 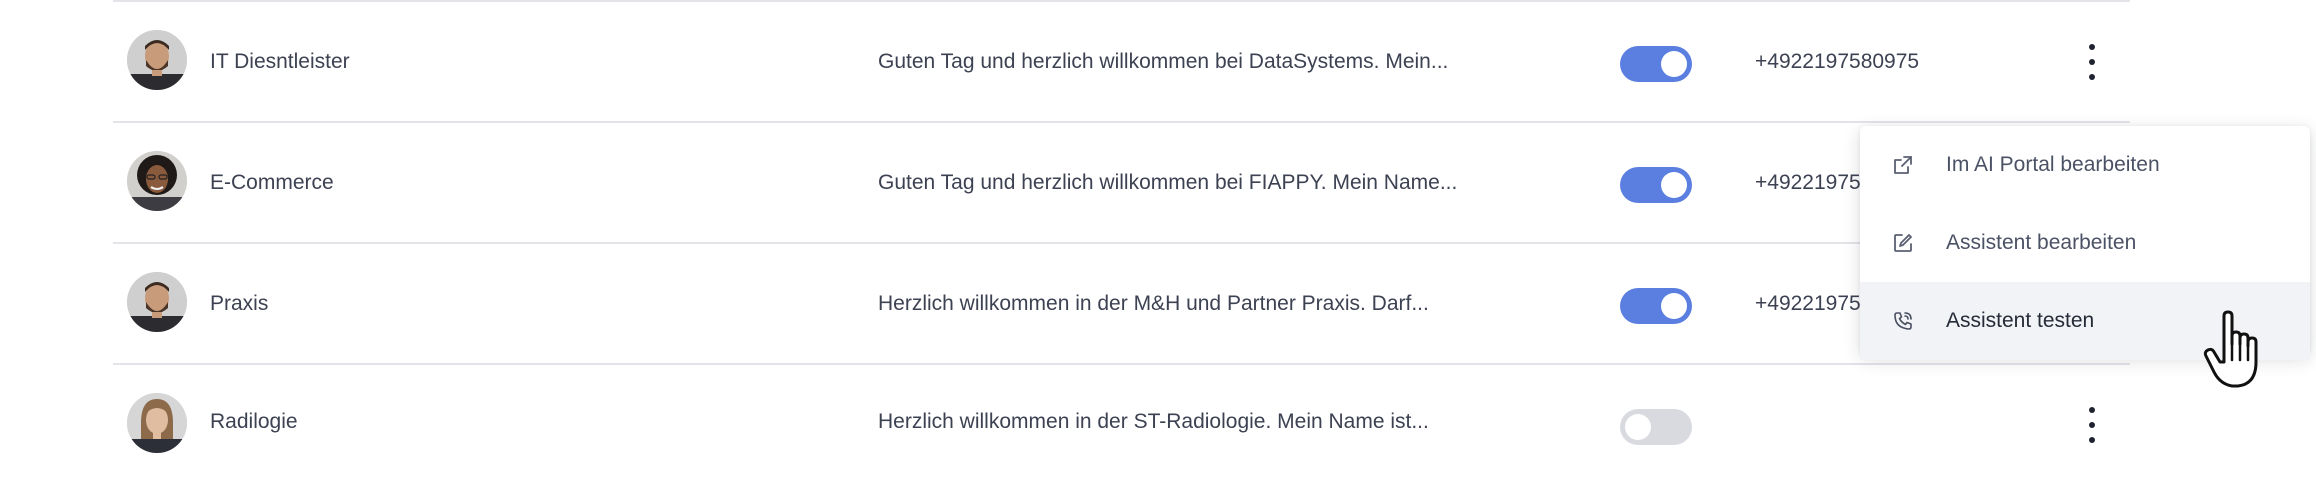 What do you see at coordinates (272, 182) in the screenshot?
I see `assistant-name: E-Commerce` at bounding box center [272, 182].